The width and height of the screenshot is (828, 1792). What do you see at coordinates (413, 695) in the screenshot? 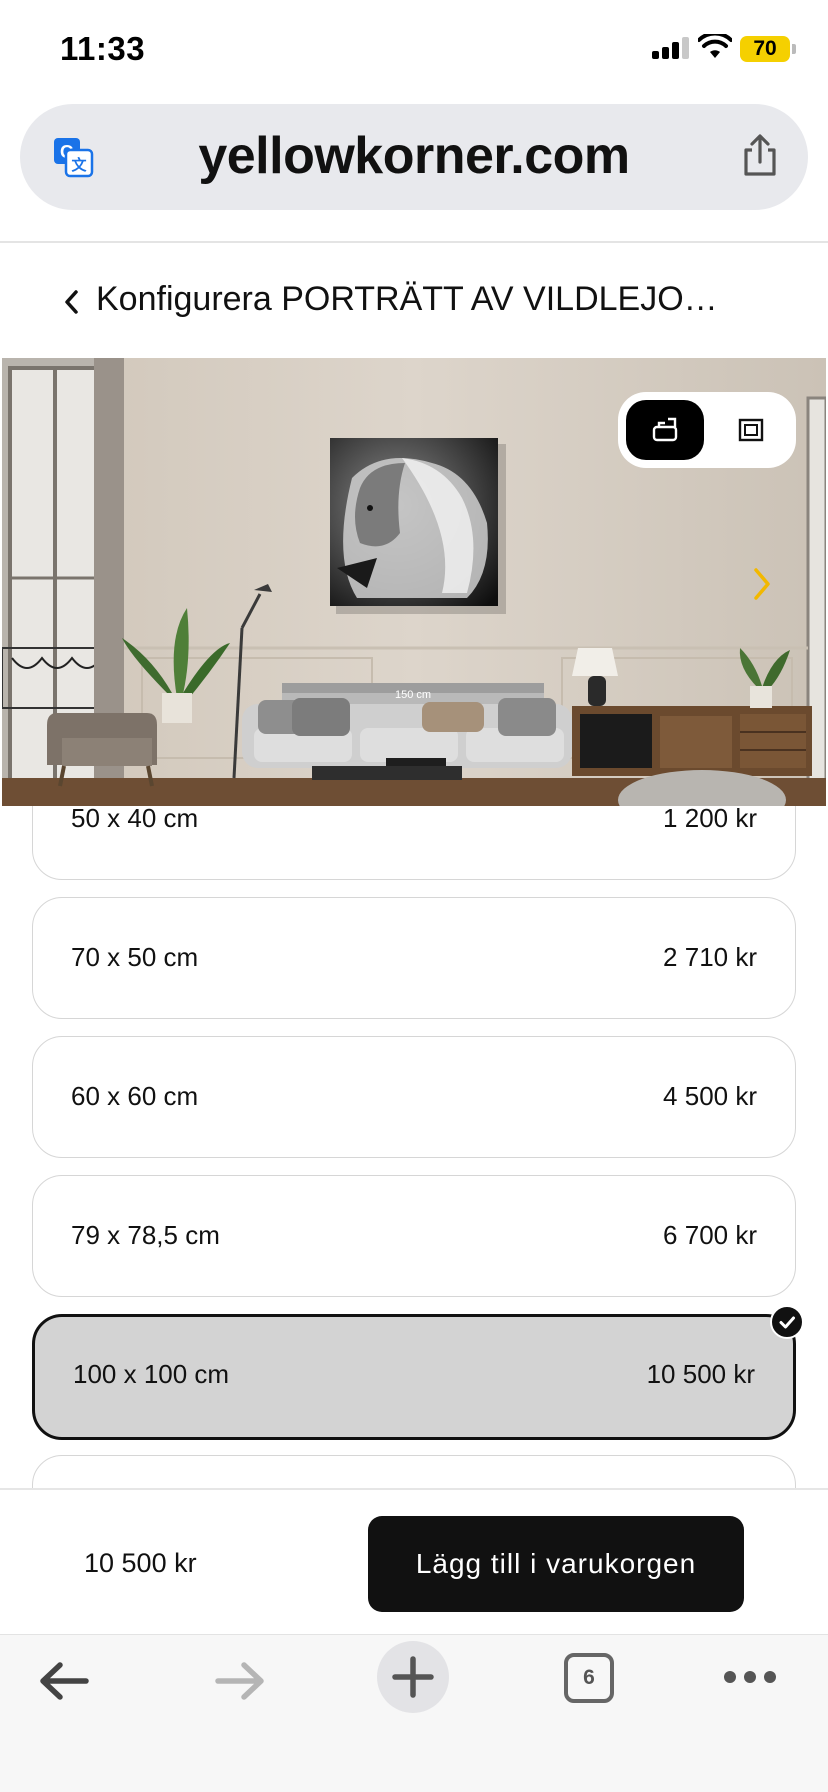
I see `sofa-width-label: 150 cm` at bounding box center [413, 695].